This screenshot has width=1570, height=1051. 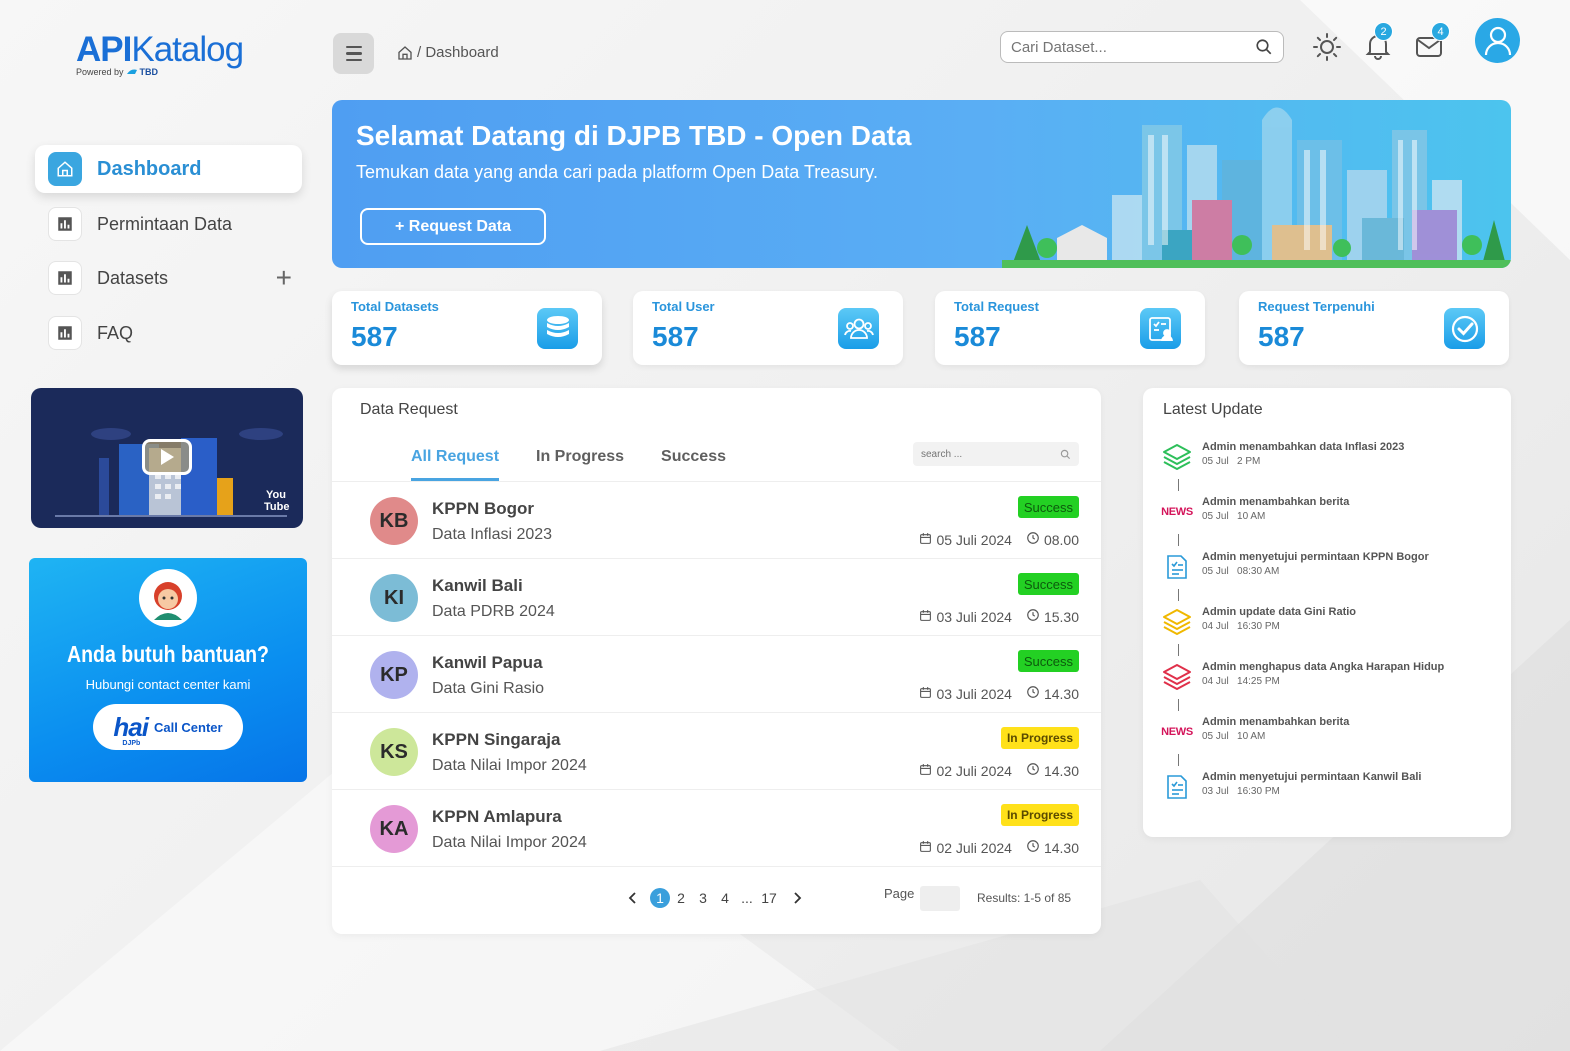 I want to click on panel-title: Latest Update, so click(x=1213, y=409).